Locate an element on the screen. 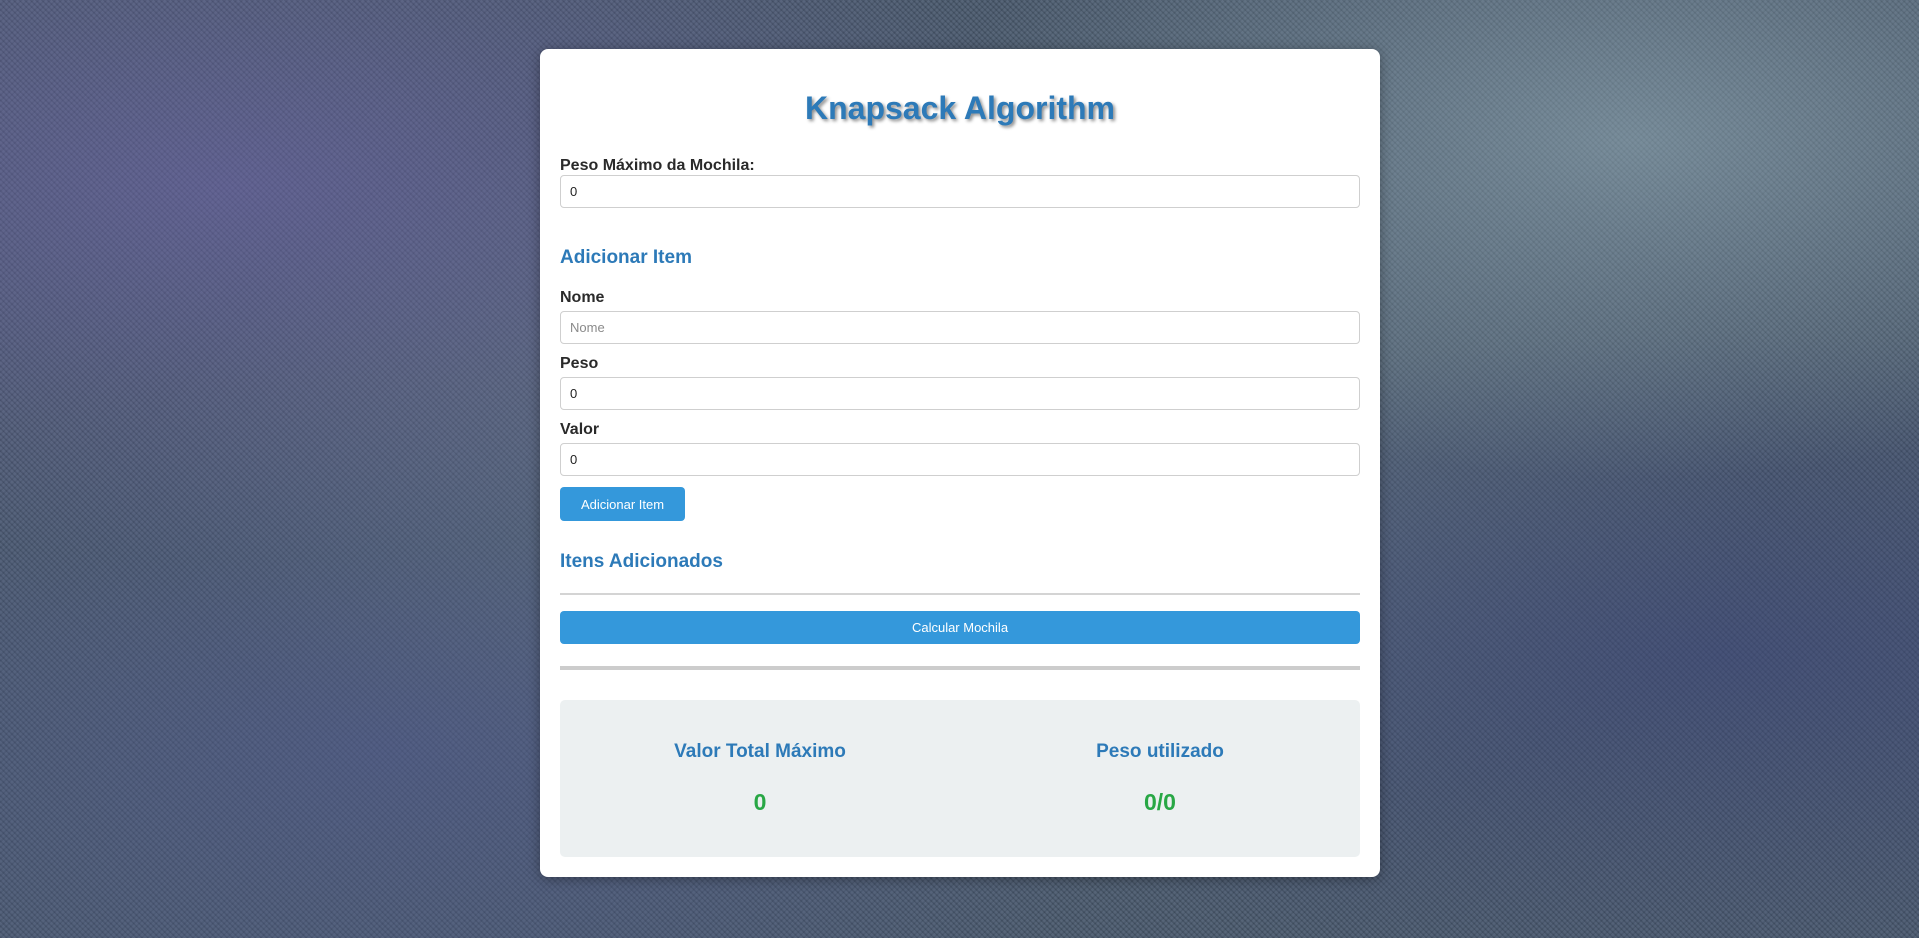 This screenshot has width=1919, height=938. total-value-label: Valor Total Máximo is located at coordinates (760, 751).